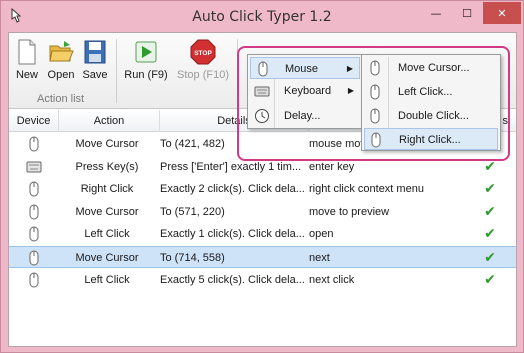 The image size is (524, 353). Describe the element at coordinates (27, 52) in the screenshot. I see `new-file-icon` at that location.